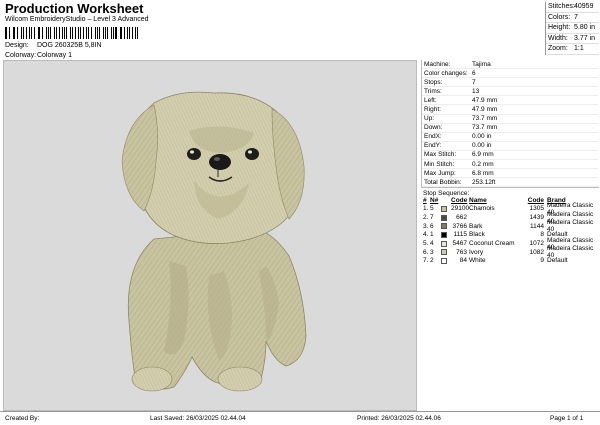 Image resolution: width=600 pixels, height=425 pixels. Describe the element at coordinates (432, 261) in the screenshot. I see `needle-number: 2` at that location.